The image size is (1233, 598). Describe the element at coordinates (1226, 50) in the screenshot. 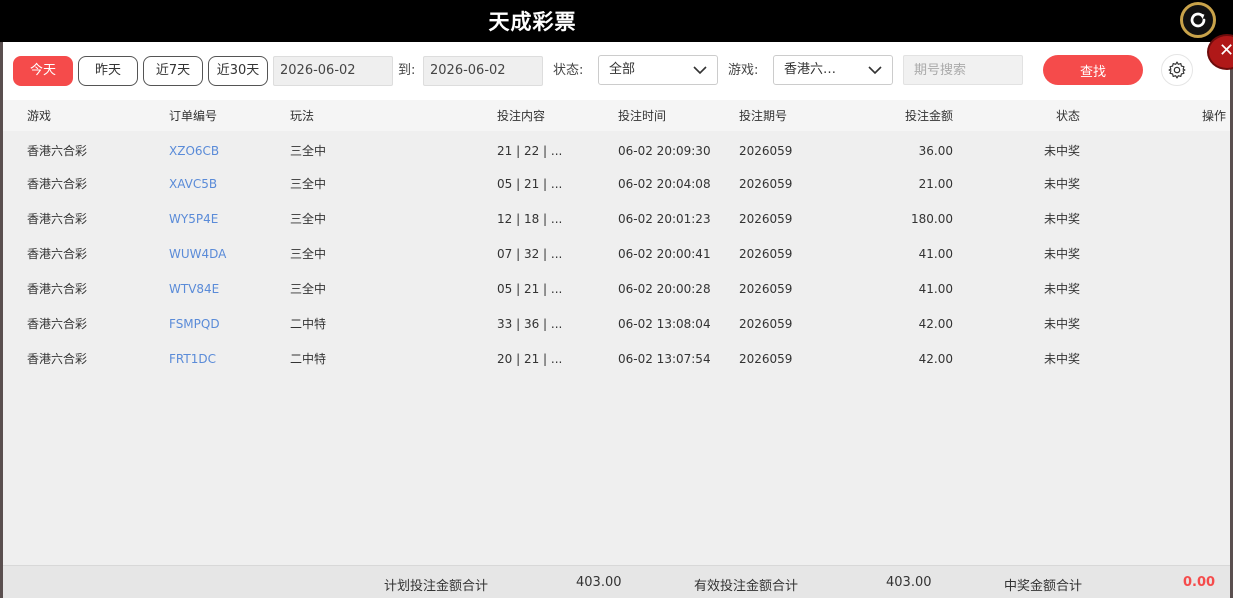

I see `close-icon: ✕` at that location.